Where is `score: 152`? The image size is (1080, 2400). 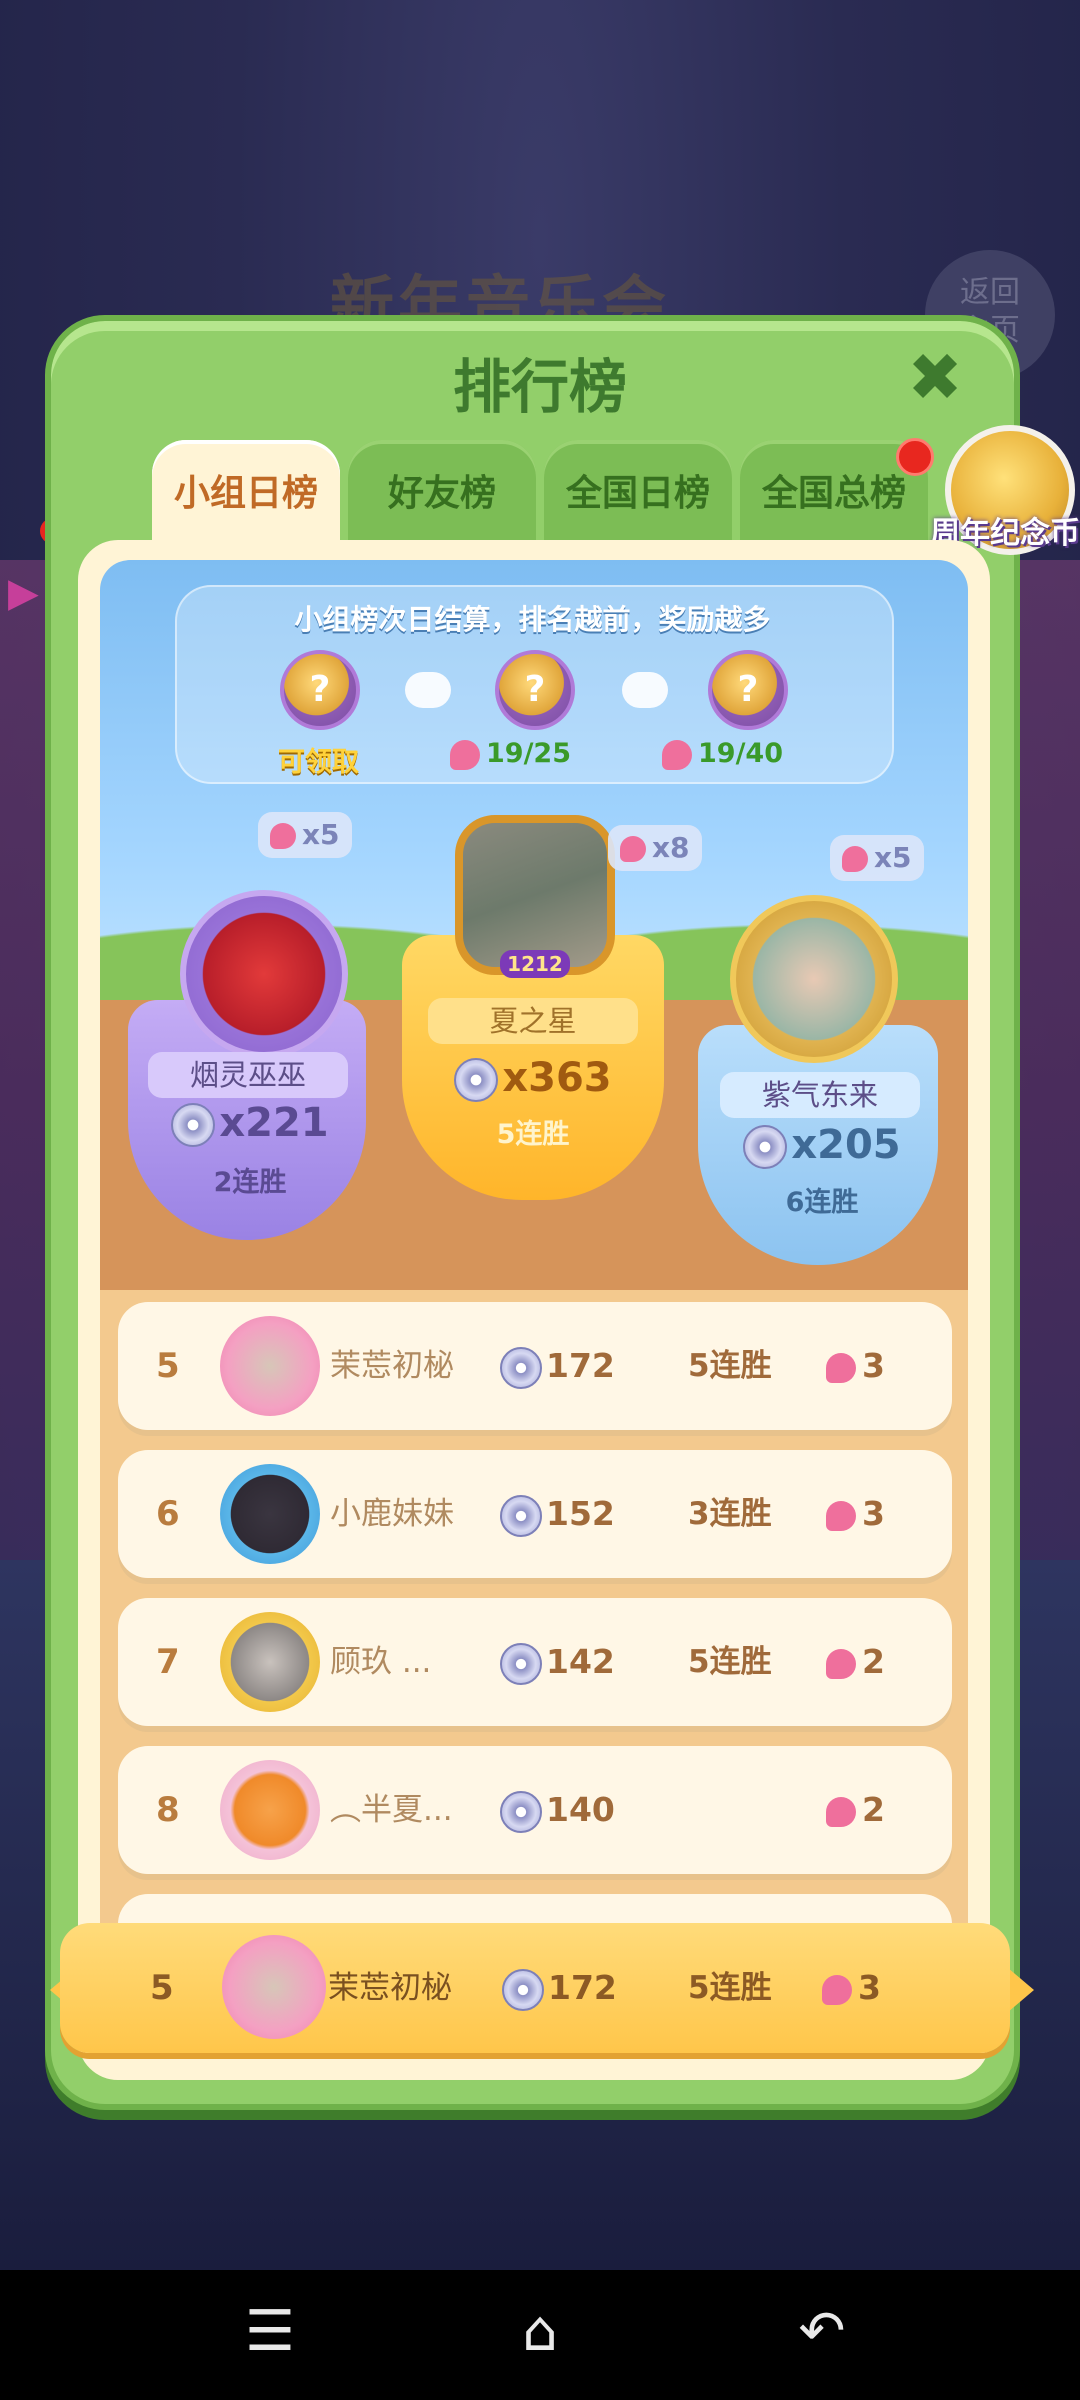
score: 152 is located at coordinates (557, 1514).